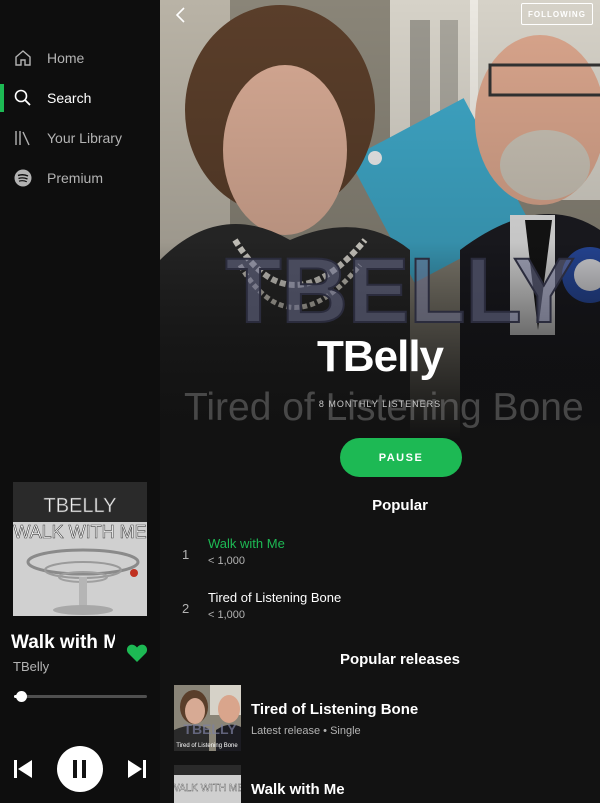 The width and height of the screenshot is (600, 803). I want to click on following-button: FOLLOWING, so click(557, 14).